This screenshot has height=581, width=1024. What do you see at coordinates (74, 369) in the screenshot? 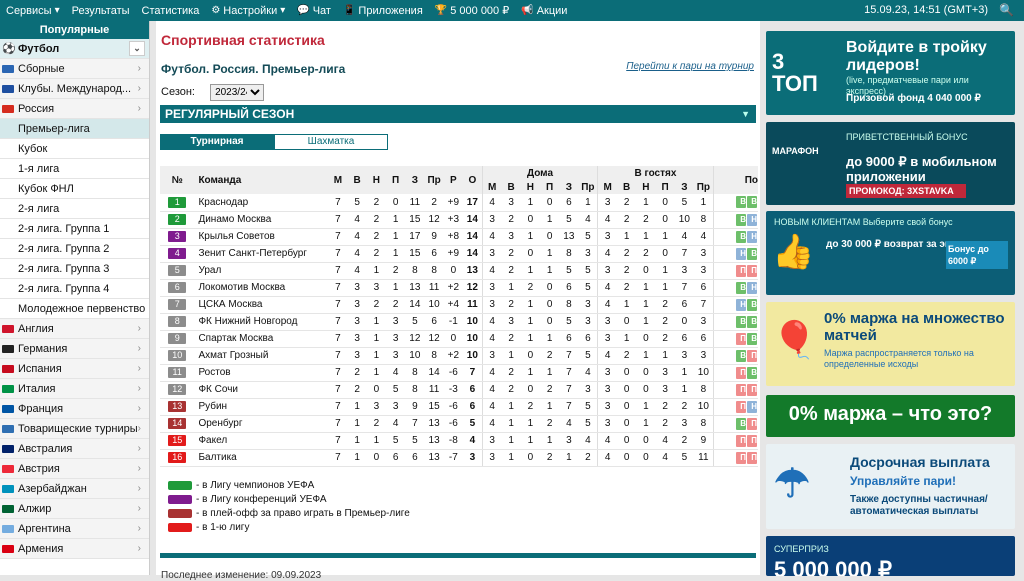
I see `sidebar-item: Испания ›` at bounding box center [74, 369].